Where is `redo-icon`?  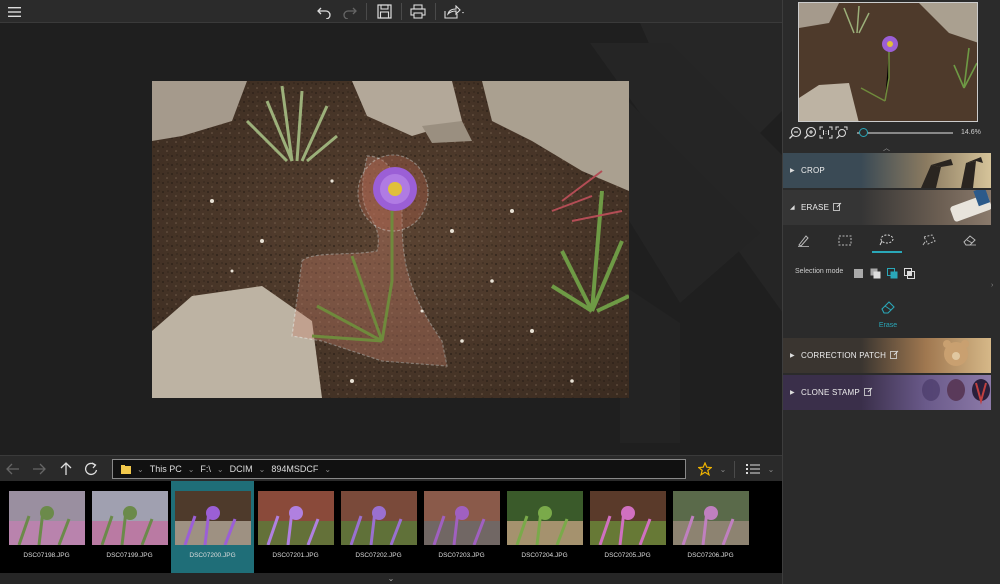 redo-icon is located at coordinates (350, 11).